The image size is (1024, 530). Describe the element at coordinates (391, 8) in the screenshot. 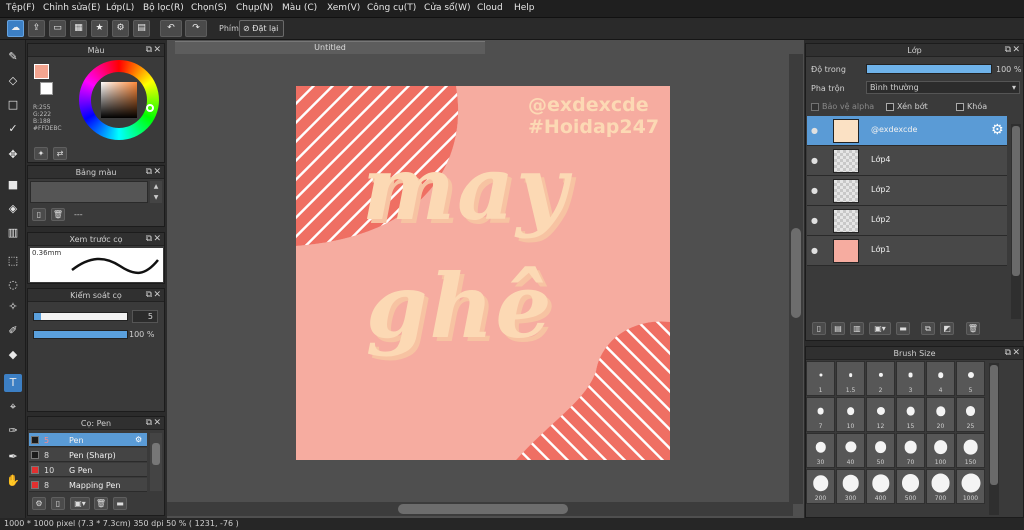

I see `menu-item: Công cụ(T)` at that location.